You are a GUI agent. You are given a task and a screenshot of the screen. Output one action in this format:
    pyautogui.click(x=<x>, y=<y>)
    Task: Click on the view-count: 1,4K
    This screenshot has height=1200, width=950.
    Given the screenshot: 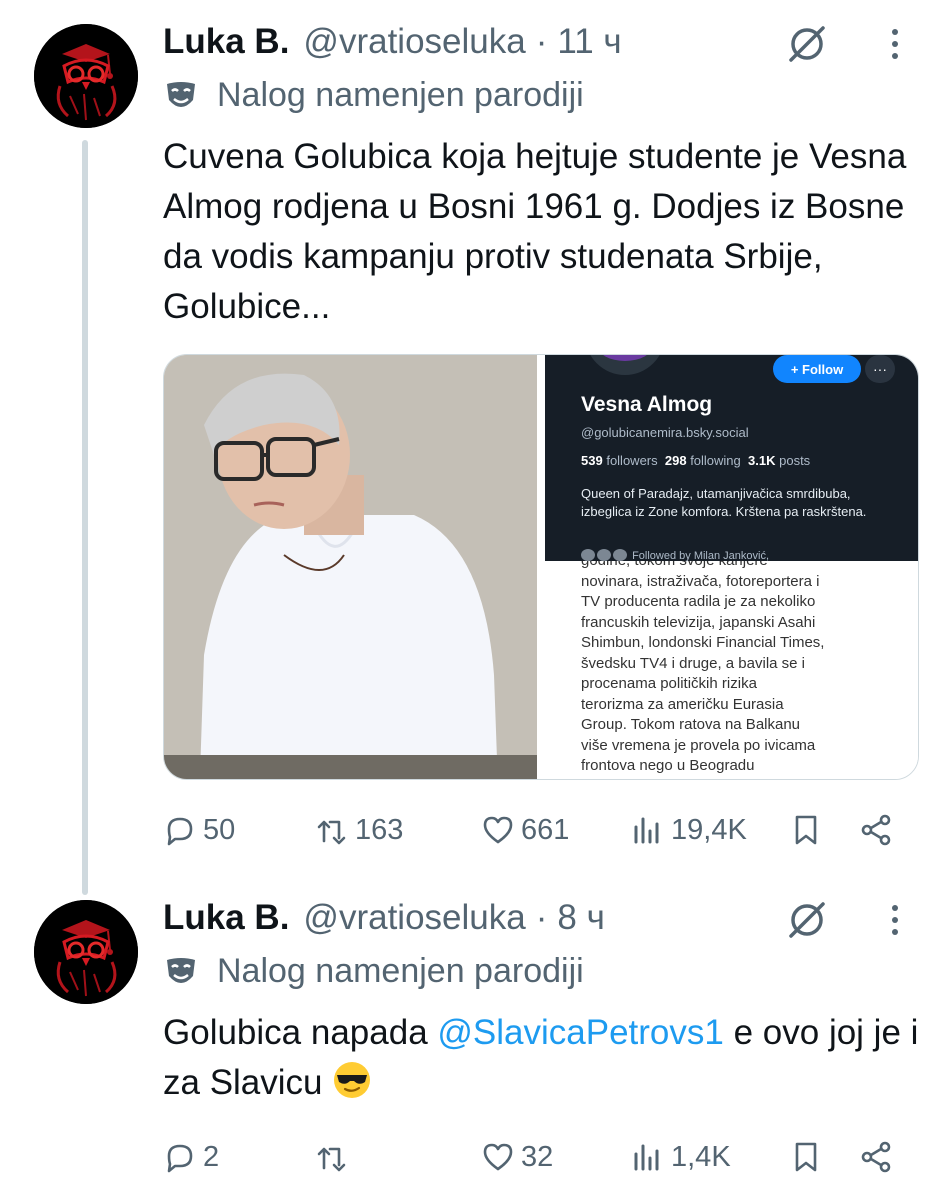 What is the action you would take?
    pyautogui.click(x=701, y=1156)
    